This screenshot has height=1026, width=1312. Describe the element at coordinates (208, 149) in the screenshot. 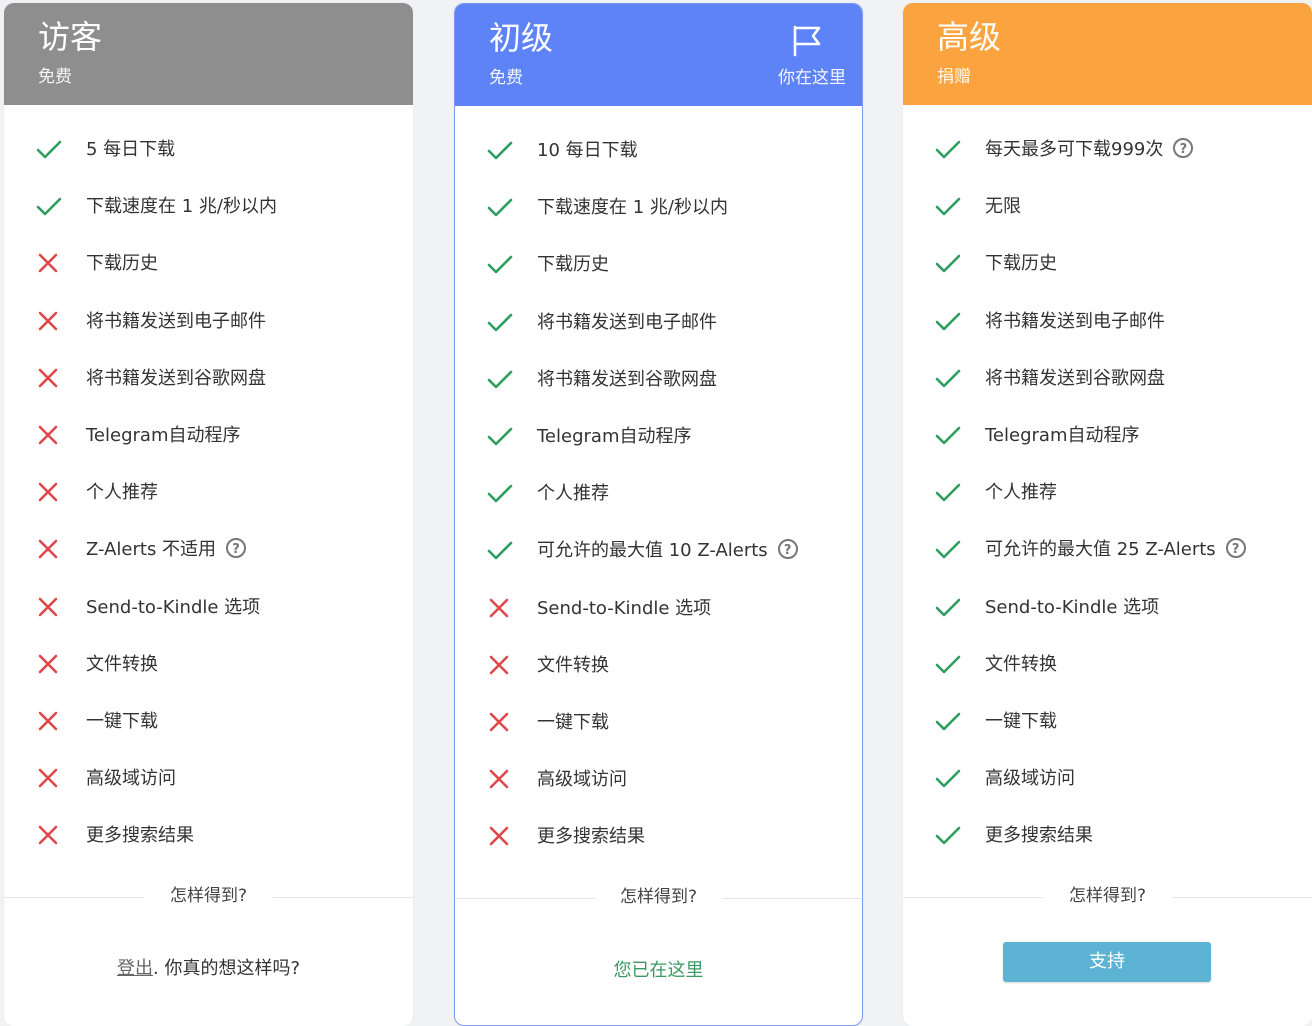

I see `feature-row: 5 每日下载` at that location.